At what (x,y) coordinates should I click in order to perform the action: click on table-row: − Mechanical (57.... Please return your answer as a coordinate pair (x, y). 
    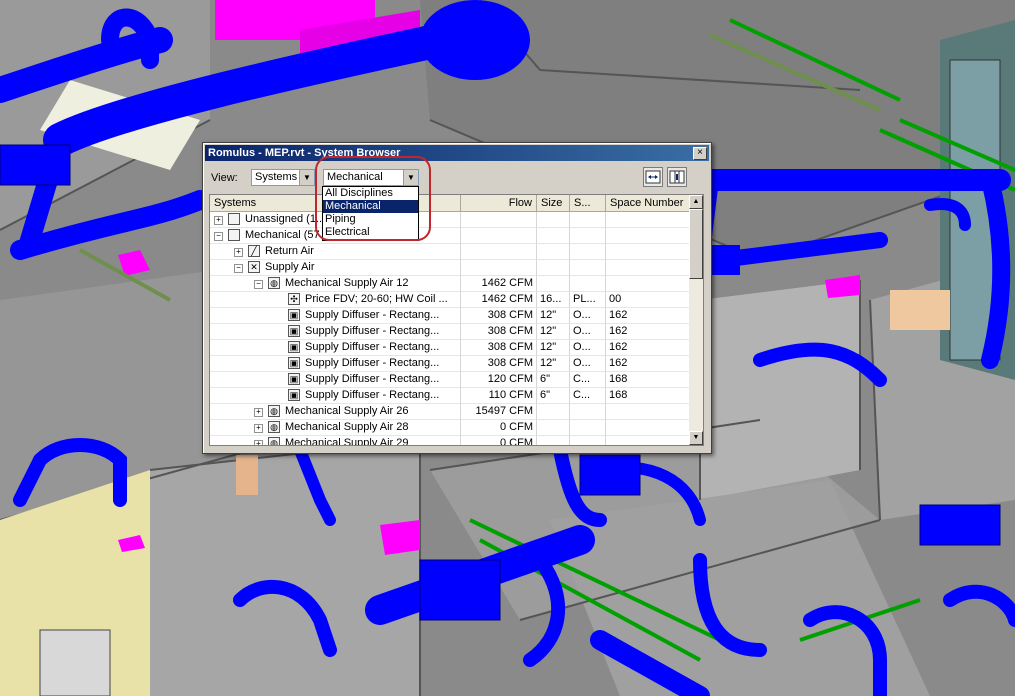
    Looking at the image, I should click on (450, 236).